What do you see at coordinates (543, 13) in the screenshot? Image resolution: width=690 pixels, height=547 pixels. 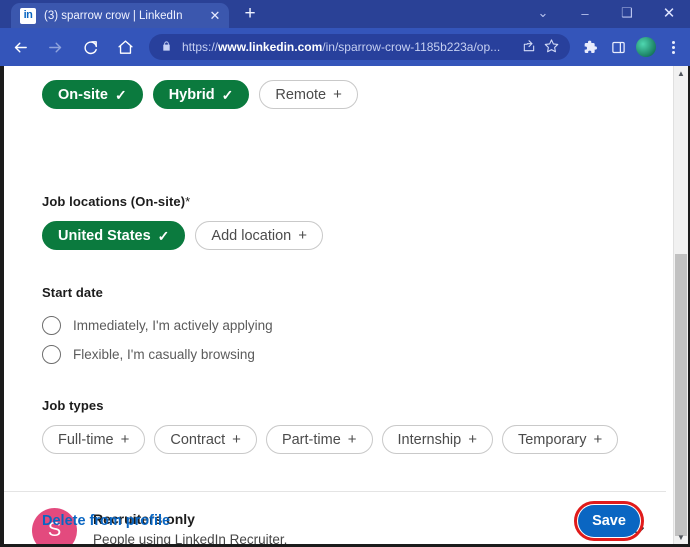 I see `tab-search-icon: ⌄` at bounding box center [543, 13].